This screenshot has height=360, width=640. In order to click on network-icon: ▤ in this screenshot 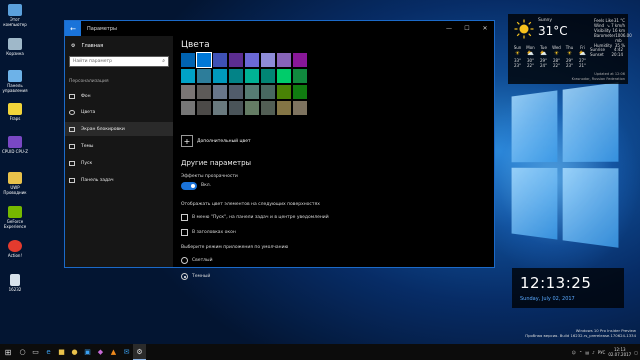, I will do `click(587, 352)`.